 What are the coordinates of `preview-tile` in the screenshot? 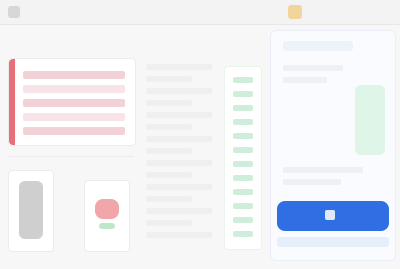 It's located at (31, 211).